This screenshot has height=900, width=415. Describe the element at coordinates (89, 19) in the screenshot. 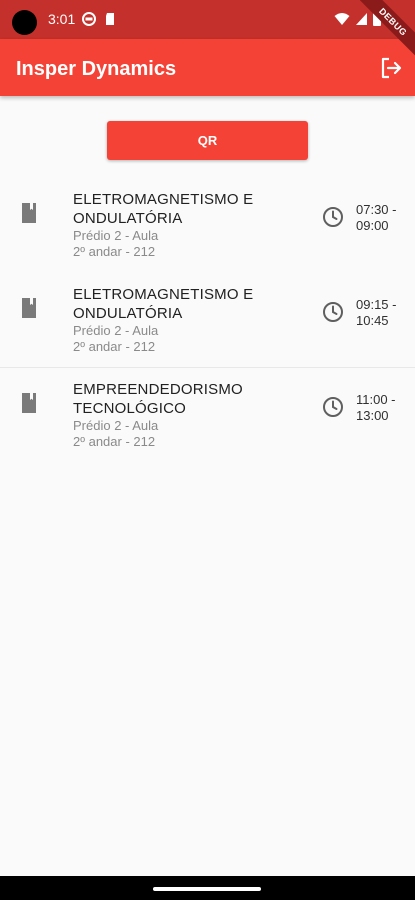

I see `notification-icon` at that location.